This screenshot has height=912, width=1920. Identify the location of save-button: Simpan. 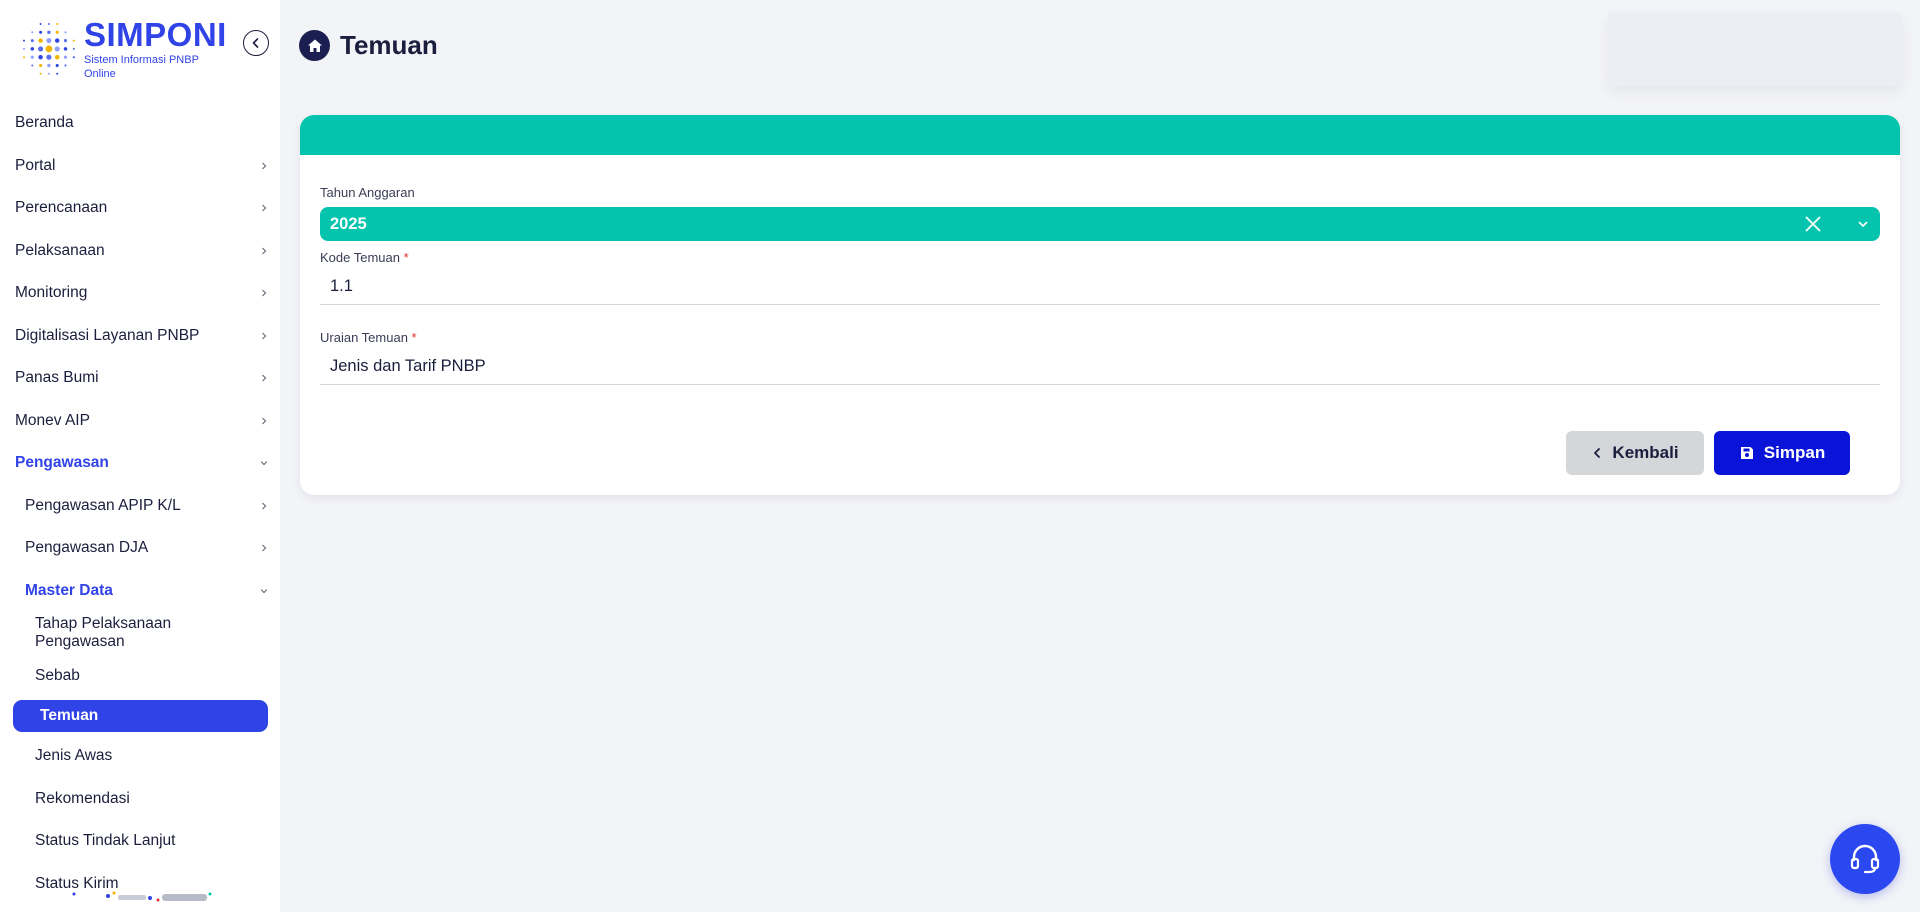
(1782, 453).